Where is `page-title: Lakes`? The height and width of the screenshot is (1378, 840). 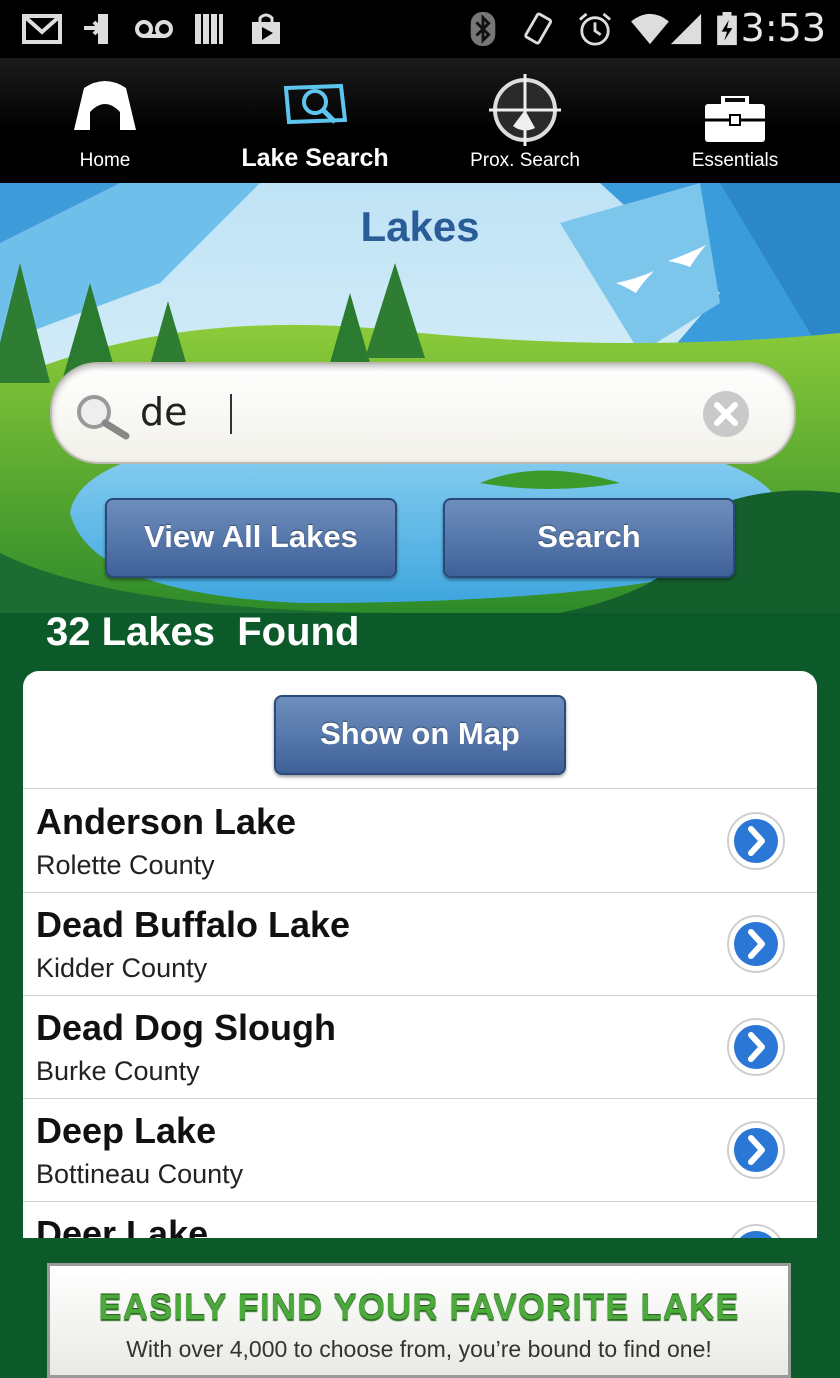
page-title: Lakes is located at coordinates (420, 226).